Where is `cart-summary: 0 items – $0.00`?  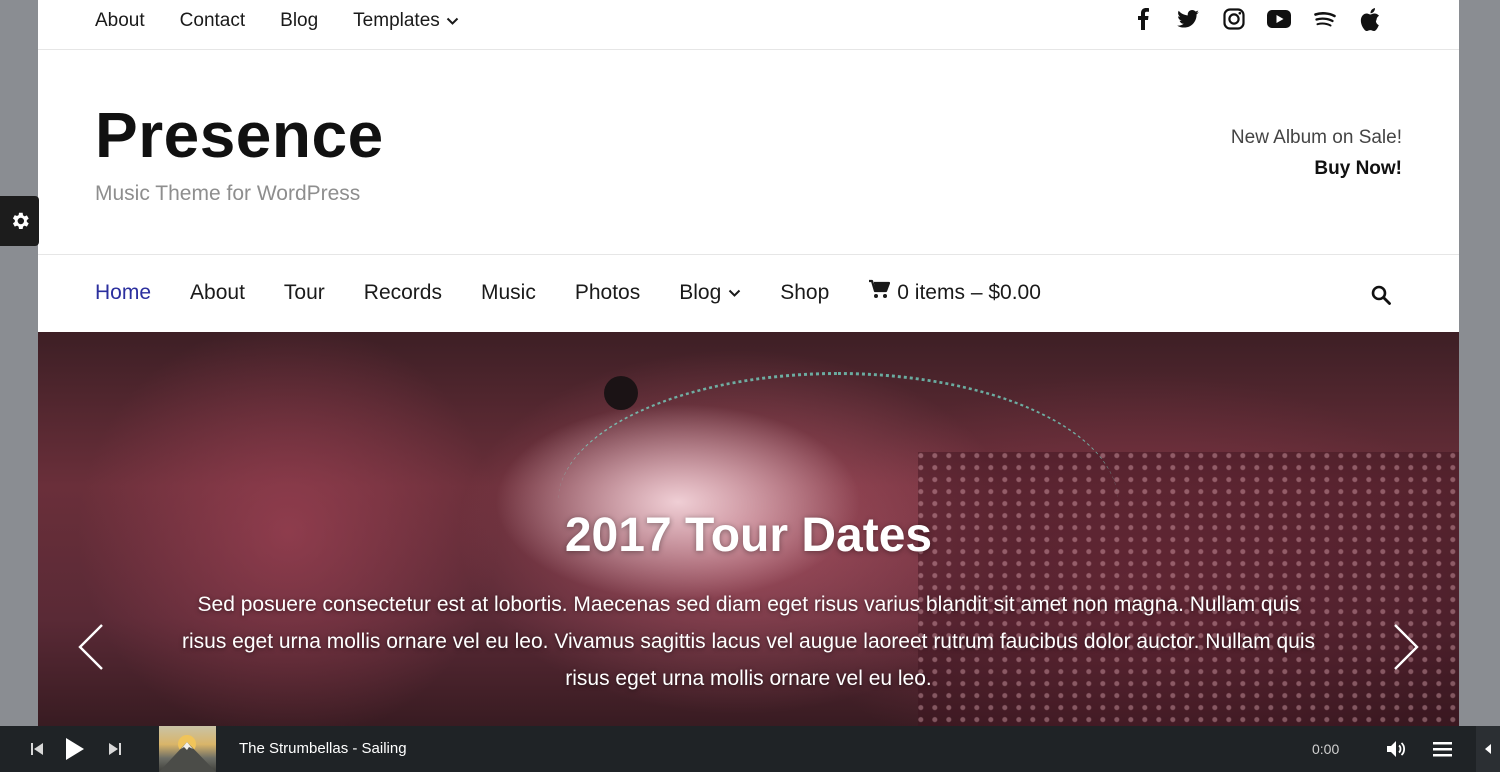
cart-summary: 0 items – $0.00 is located at coordinates (969, 292).